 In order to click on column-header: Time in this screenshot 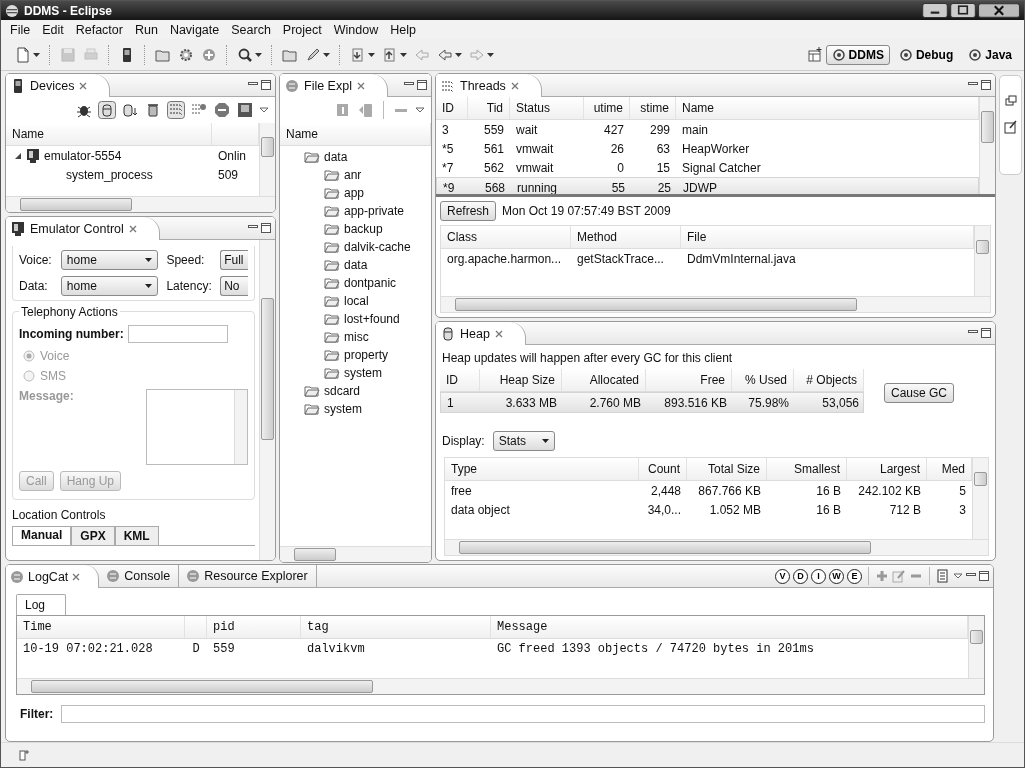, I will do `click(101, 627)`.